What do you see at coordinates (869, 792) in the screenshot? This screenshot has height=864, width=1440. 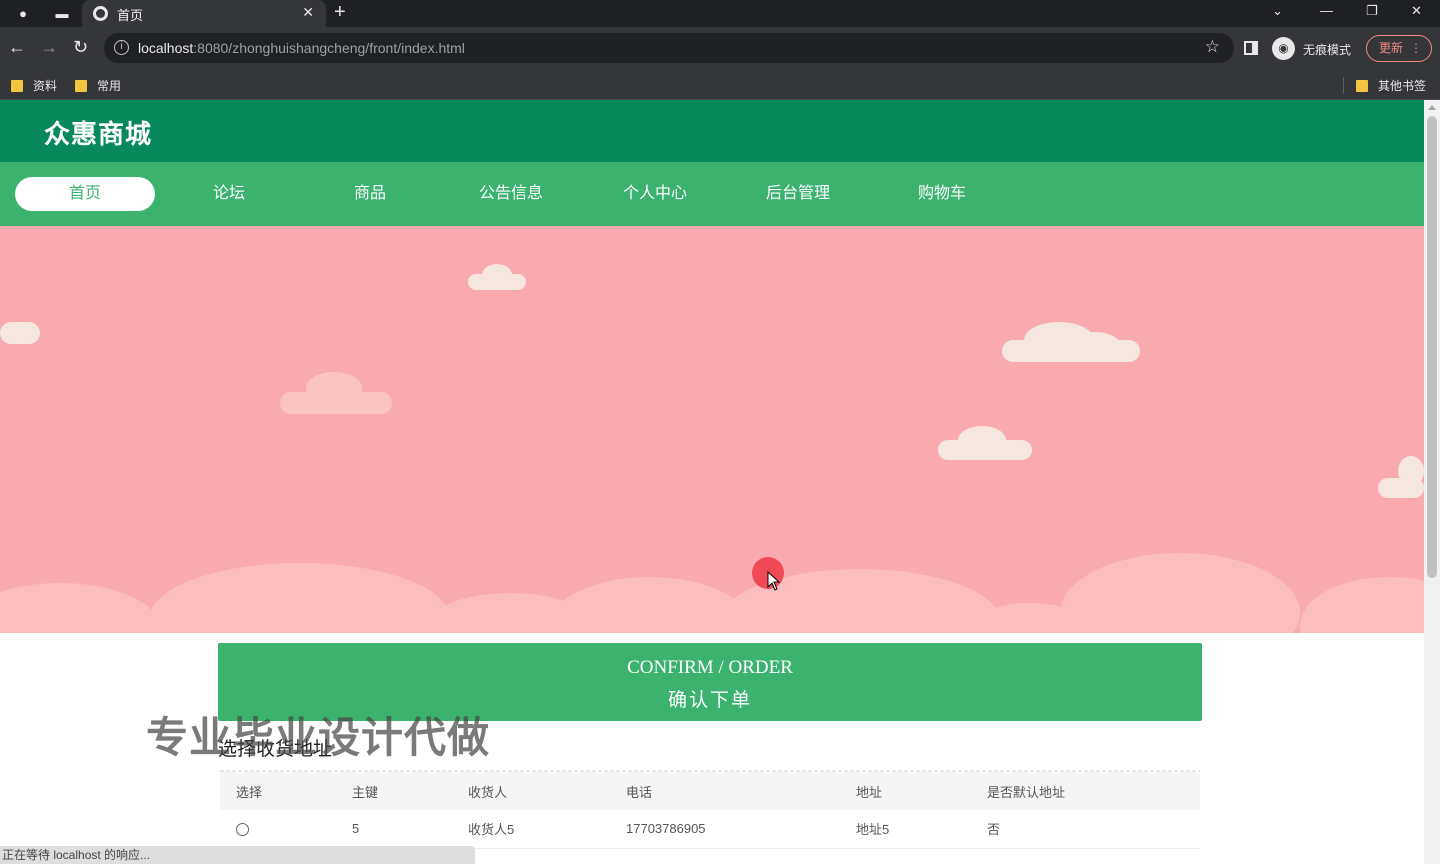 I see `column-header: 地址` at bounding box center [869, 792].